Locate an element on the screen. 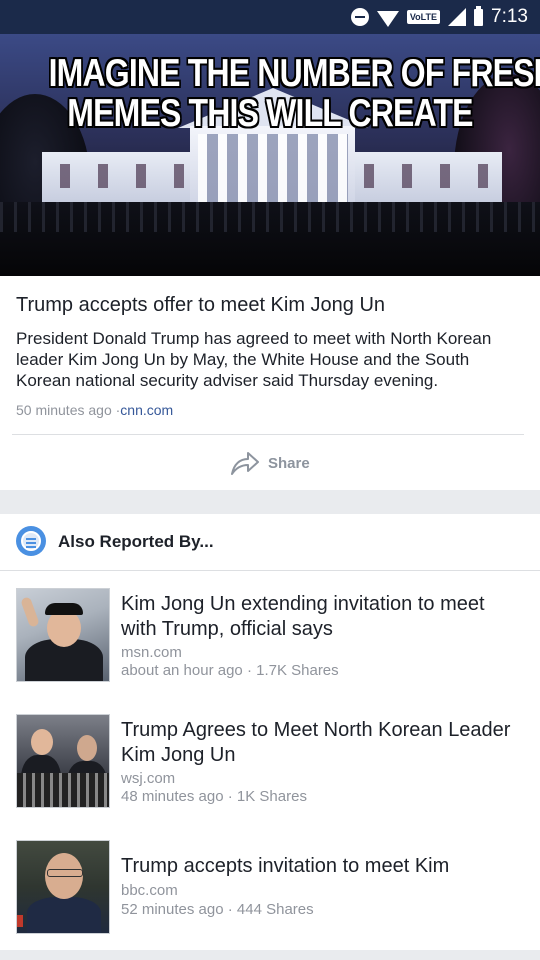 This screenshot has height=960, width=540. status-time: 7:13 is located at coordinates (509, 16).